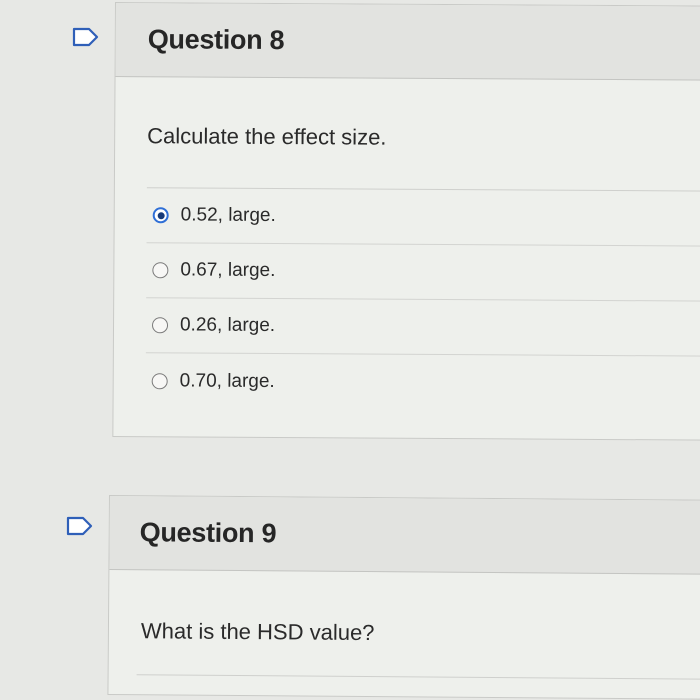 The width and height of the screenshot is (700, 700). Describe the element at coordinates (160, 215) in the screenshot. I see `radio-button-selected` at that location.